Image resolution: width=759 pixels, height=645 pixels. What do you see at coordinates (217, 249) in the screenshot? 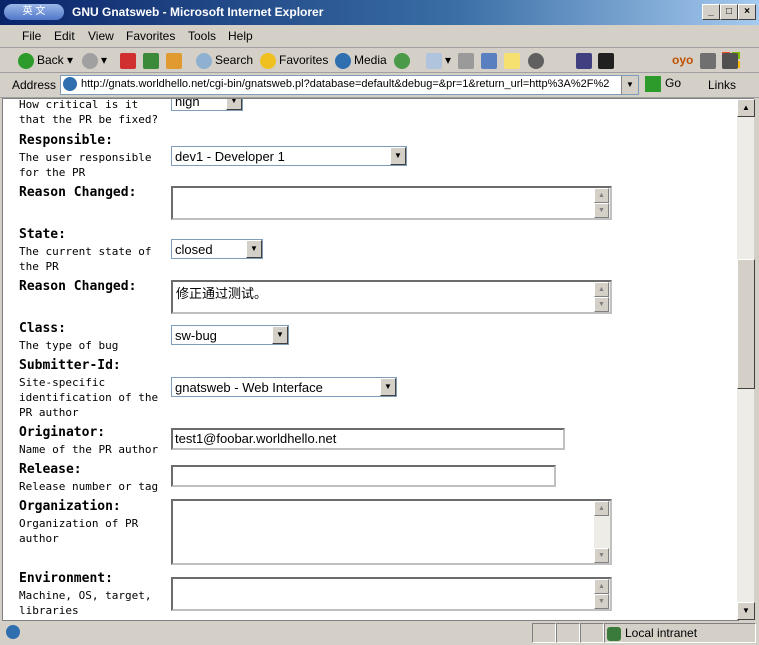
I see `state-select: closed ▼` at bounding box center [217, 249].